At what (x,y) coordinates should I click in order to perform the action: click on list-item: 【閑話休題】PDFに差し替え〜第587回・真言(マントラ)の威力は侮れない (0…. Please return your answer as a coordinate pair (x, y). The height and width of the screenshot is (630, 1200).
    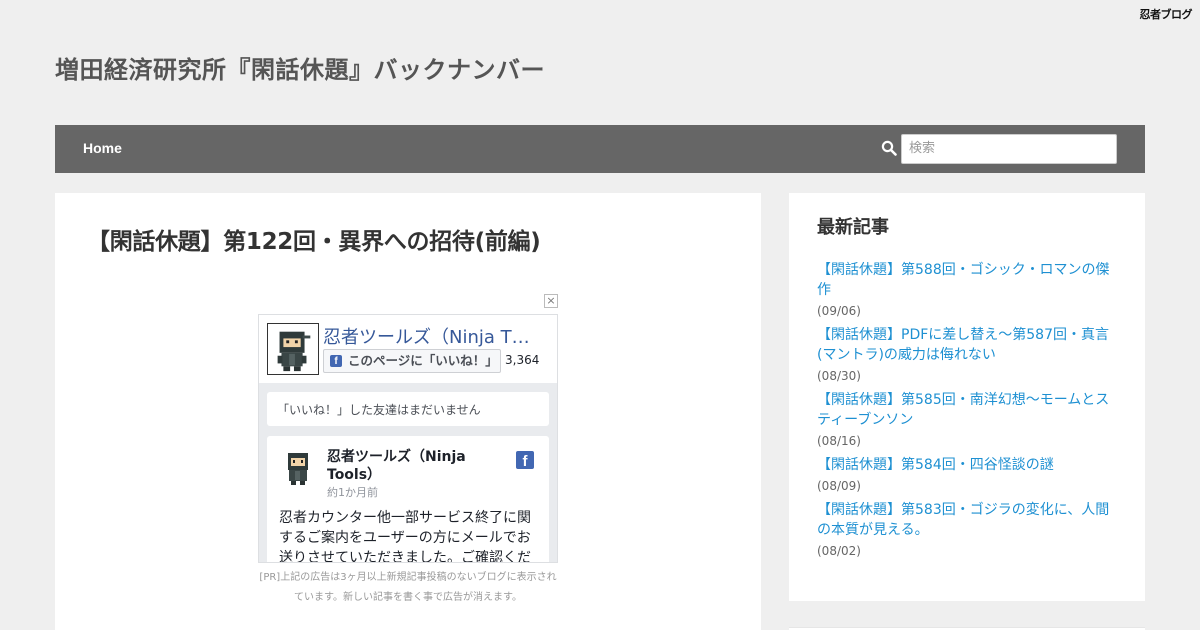
    Looking at the image, I should click on (967, 354).